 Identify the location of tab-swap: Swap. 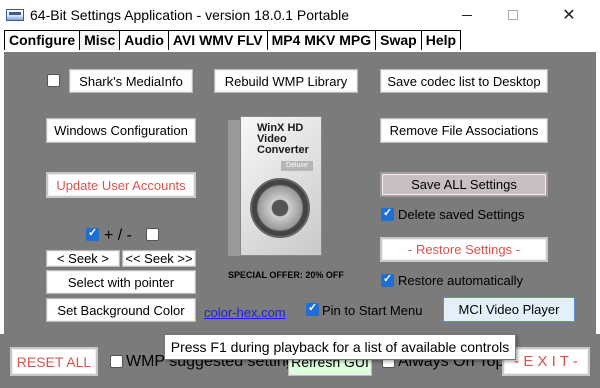
(398, 40).